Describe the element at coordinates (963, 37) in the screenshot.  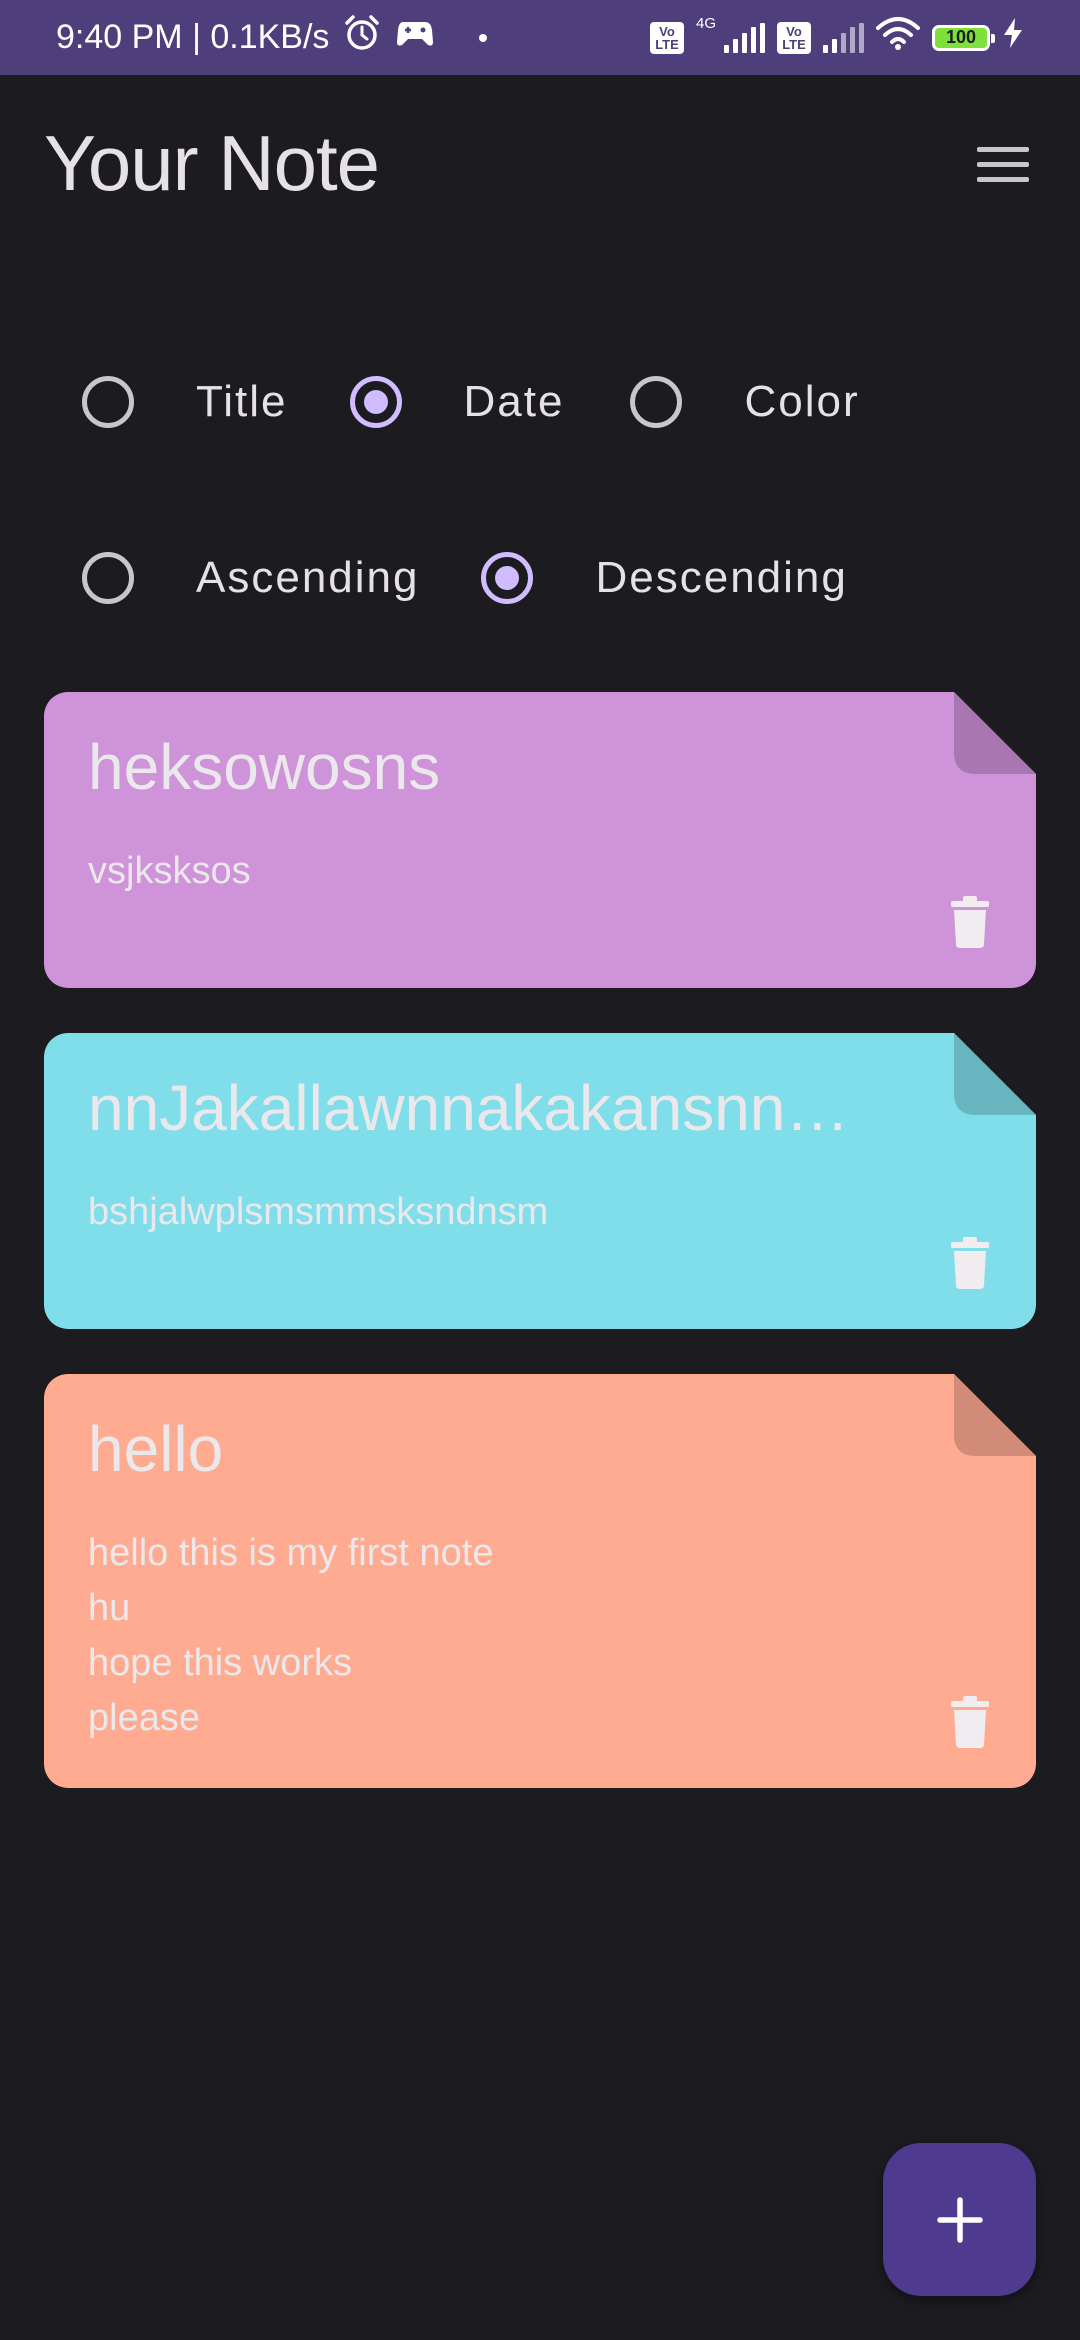
I see `battery-icon: 100` at that location.